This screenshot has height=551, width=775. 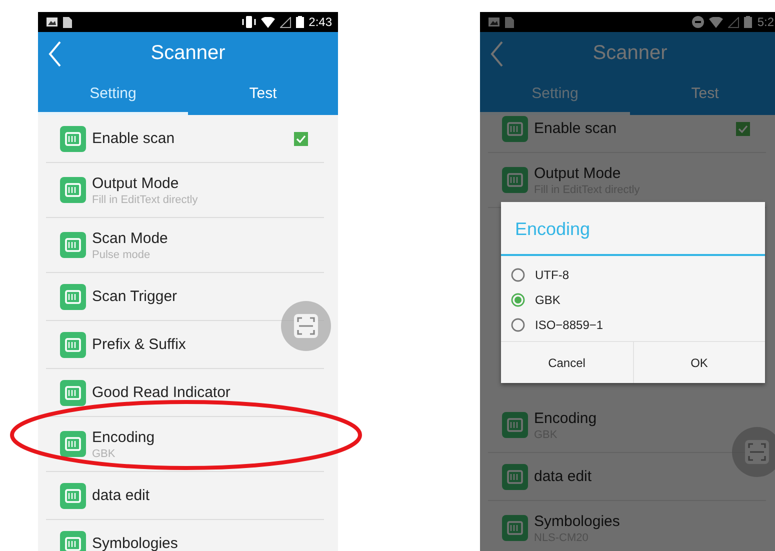 What do you see at coordinates (130, 238) in the screenshot?
I see `setting-title: Scan Mode` at bounding box center [130, 238].